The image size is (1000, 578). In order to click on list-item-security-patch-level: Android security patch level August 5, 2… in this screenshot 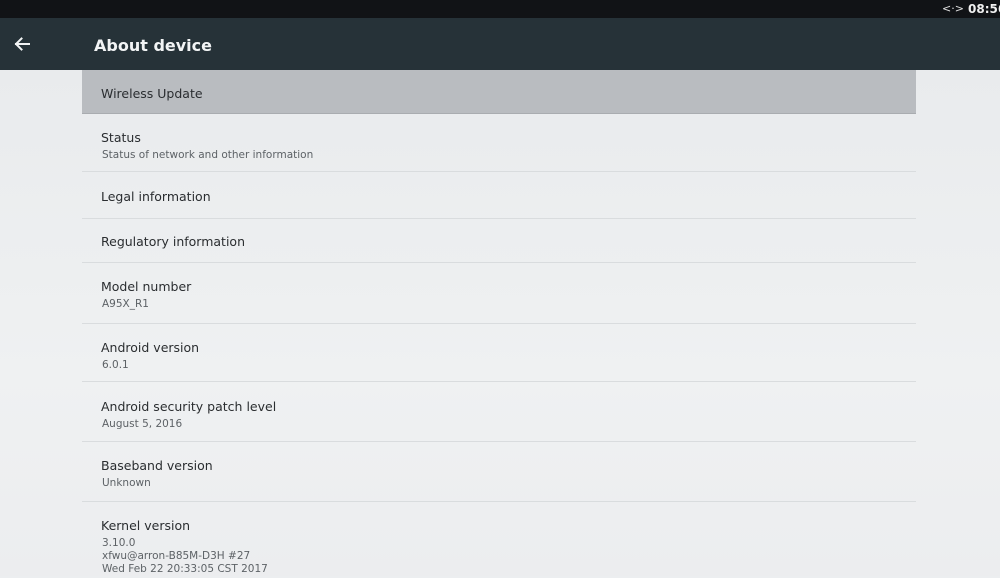, I will do `click(499, 412)`.